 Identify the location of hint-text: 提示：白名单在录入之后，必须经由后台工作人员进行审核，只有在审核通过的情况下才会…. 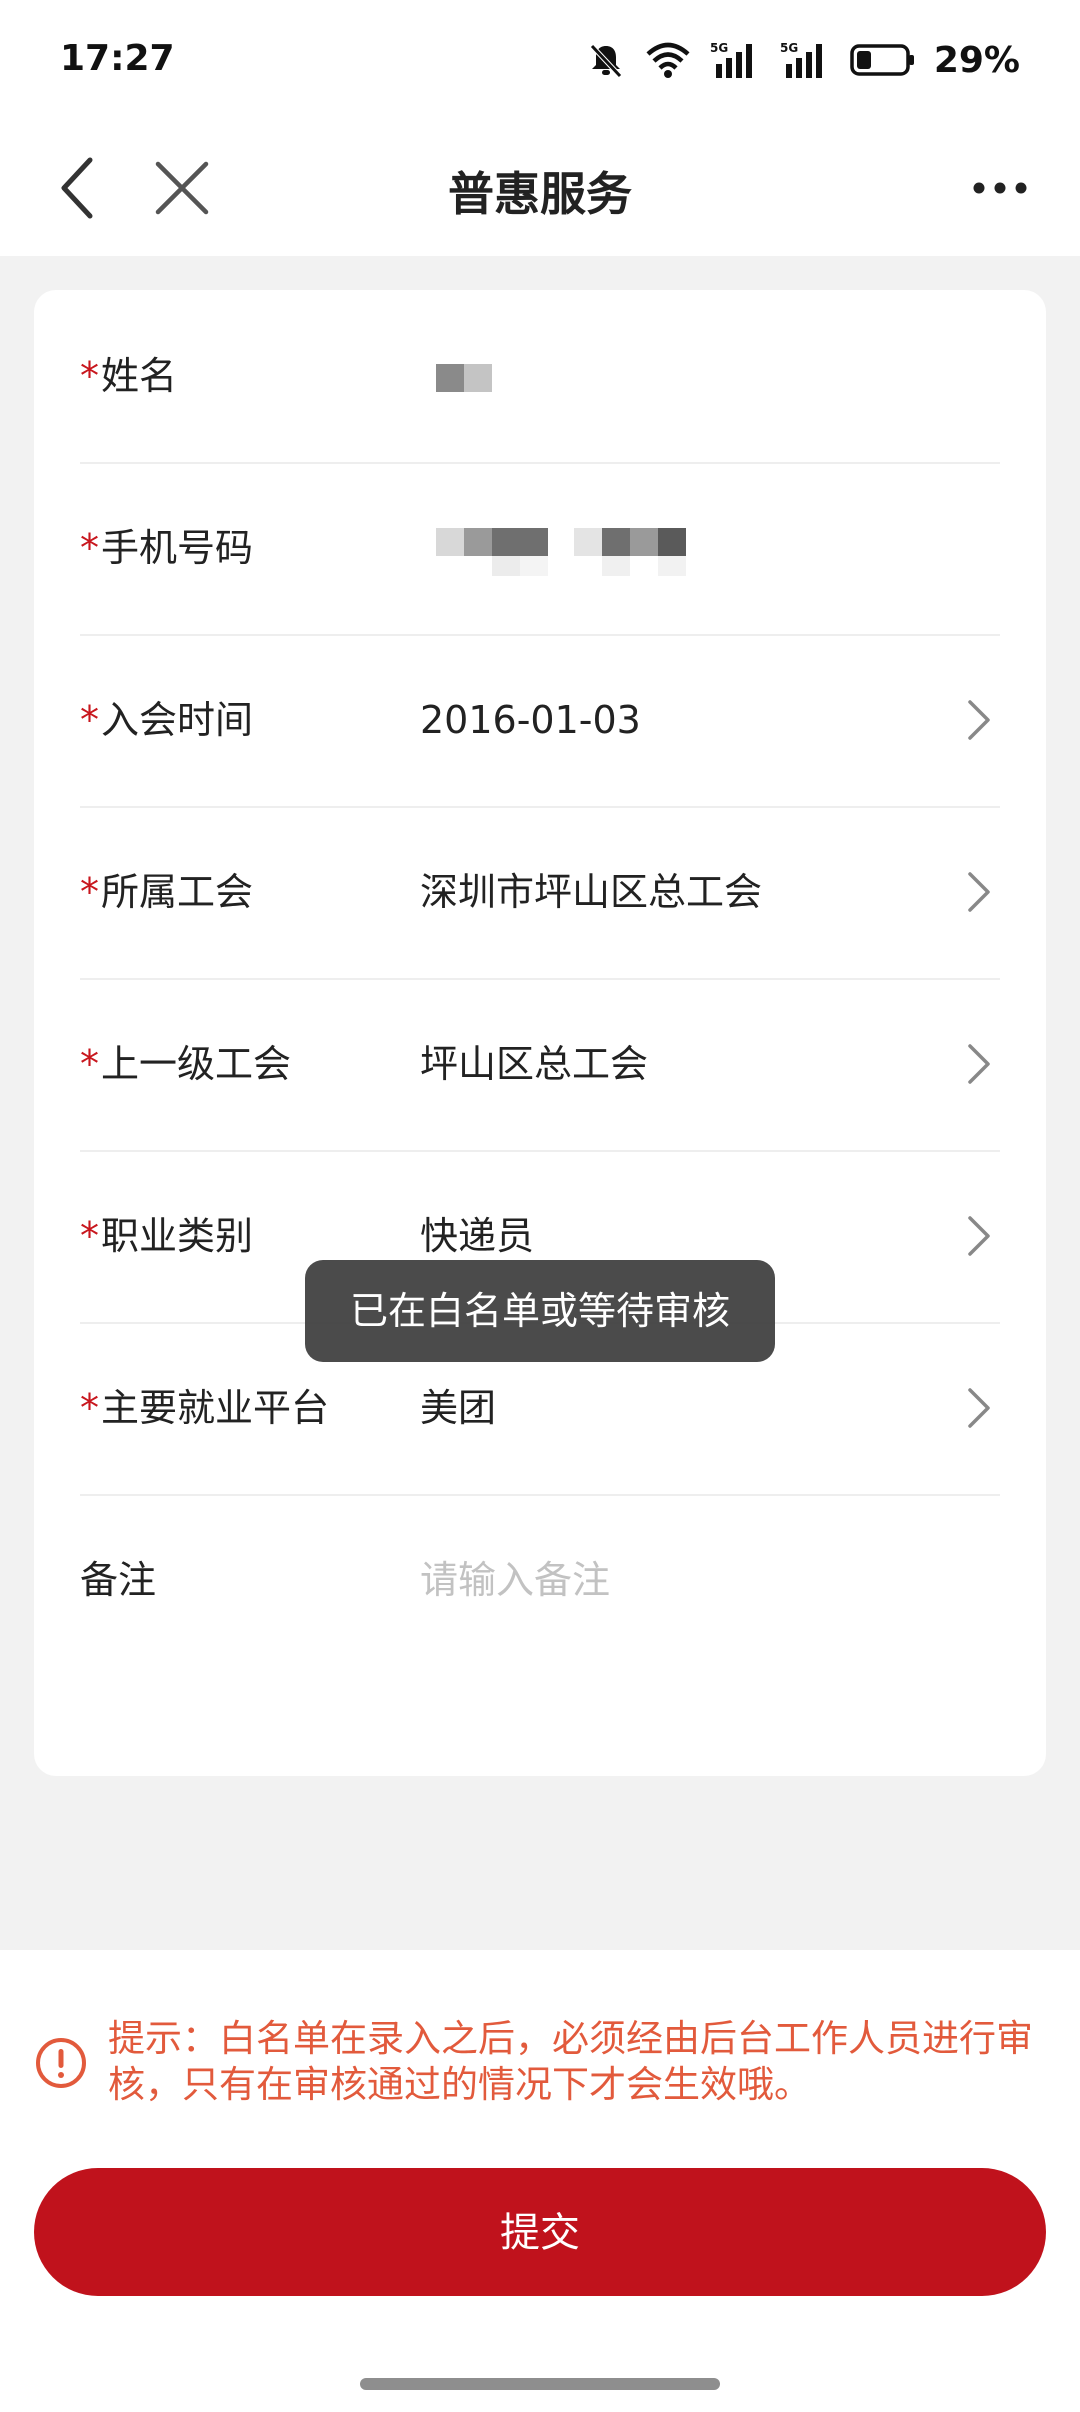
(570, 2061).